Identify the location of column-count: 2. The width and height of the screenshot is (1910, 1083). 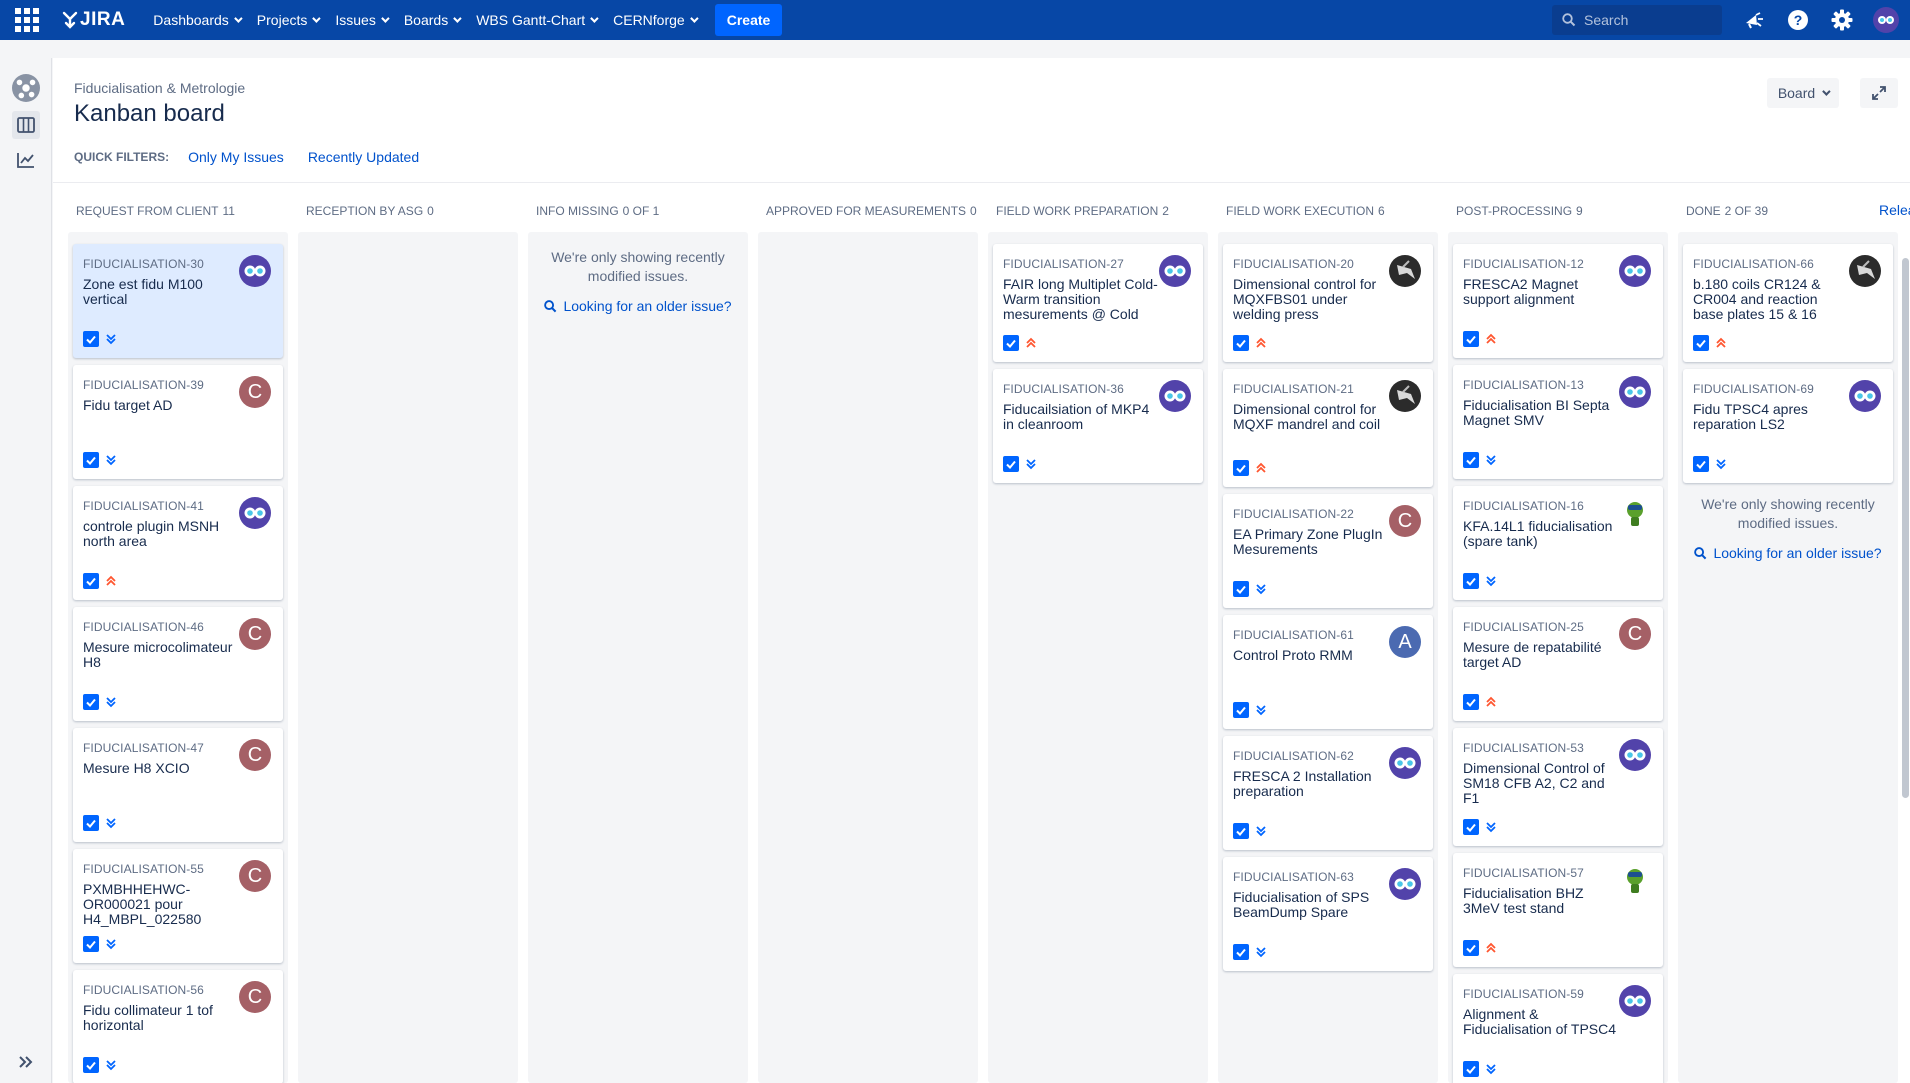
(1165, 211).